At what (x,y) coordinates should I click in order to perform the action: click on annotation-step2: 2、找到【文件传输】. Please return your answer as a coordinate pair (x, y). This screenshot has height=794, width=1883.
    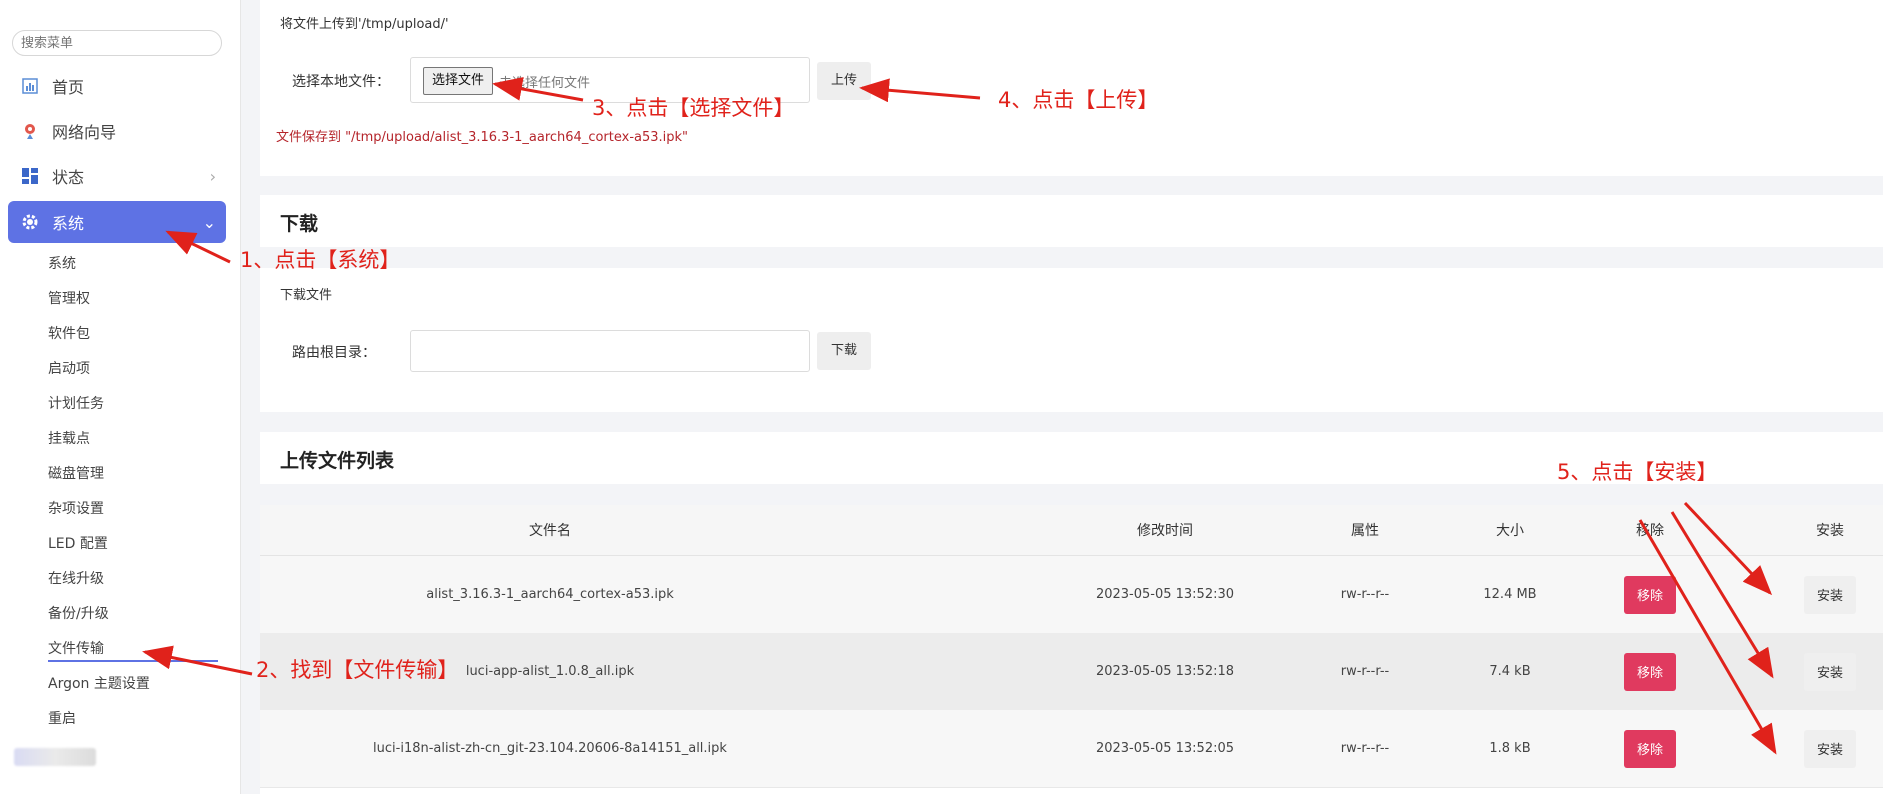
    Looking at the image, I should click on (357, 670).